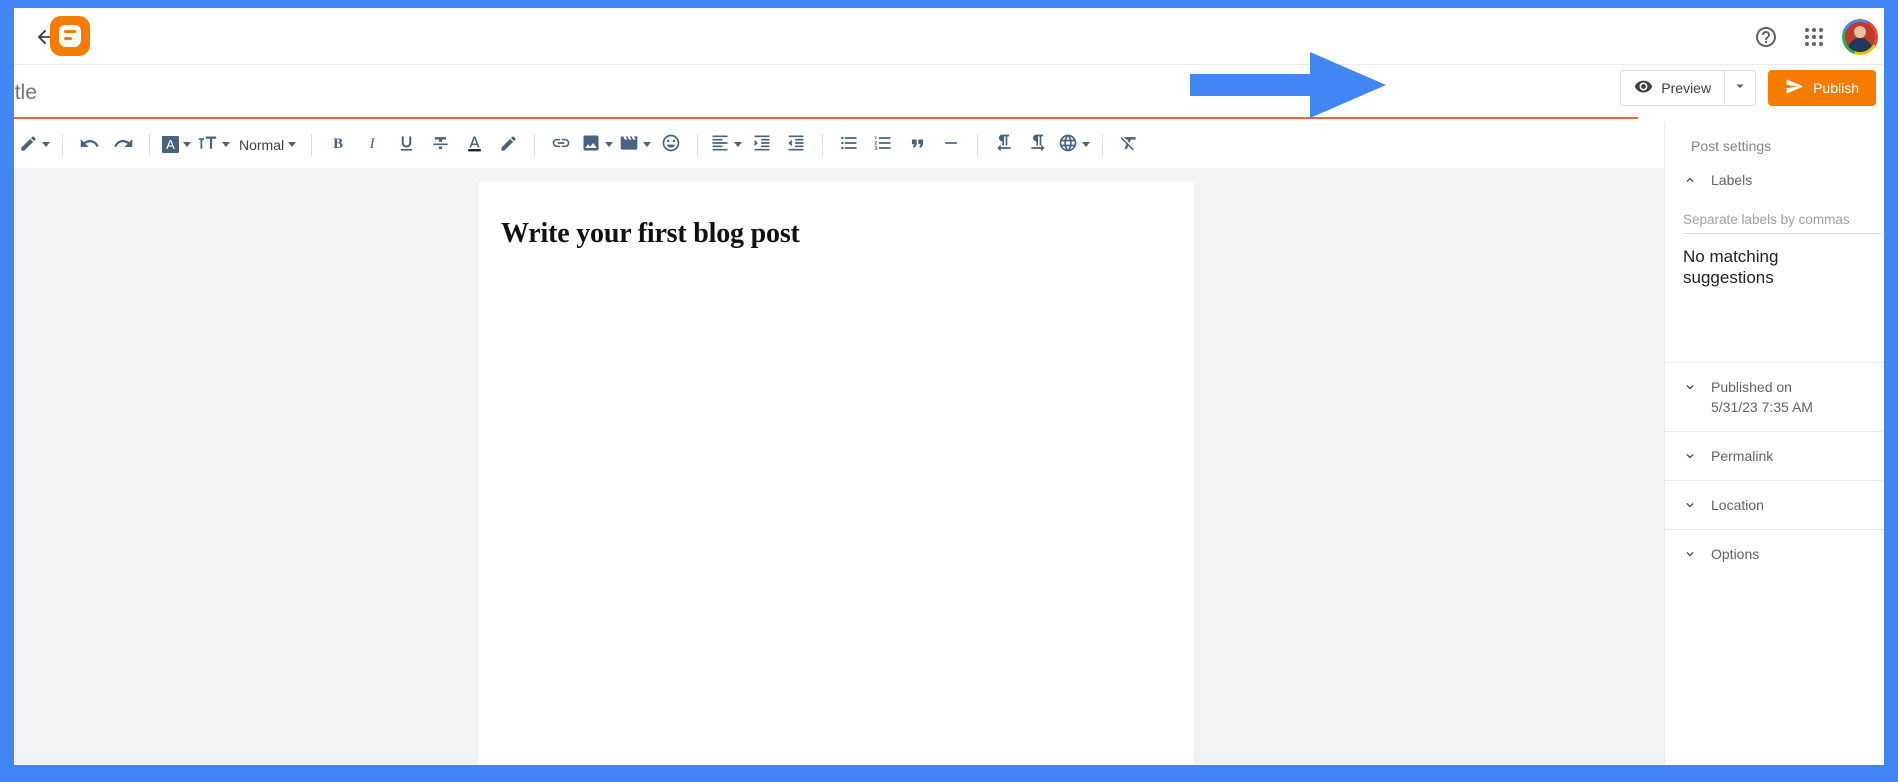 The width and height of the screenshot is (1898, 782). I want to click on publish-button: Publish, so click(1822, 88).